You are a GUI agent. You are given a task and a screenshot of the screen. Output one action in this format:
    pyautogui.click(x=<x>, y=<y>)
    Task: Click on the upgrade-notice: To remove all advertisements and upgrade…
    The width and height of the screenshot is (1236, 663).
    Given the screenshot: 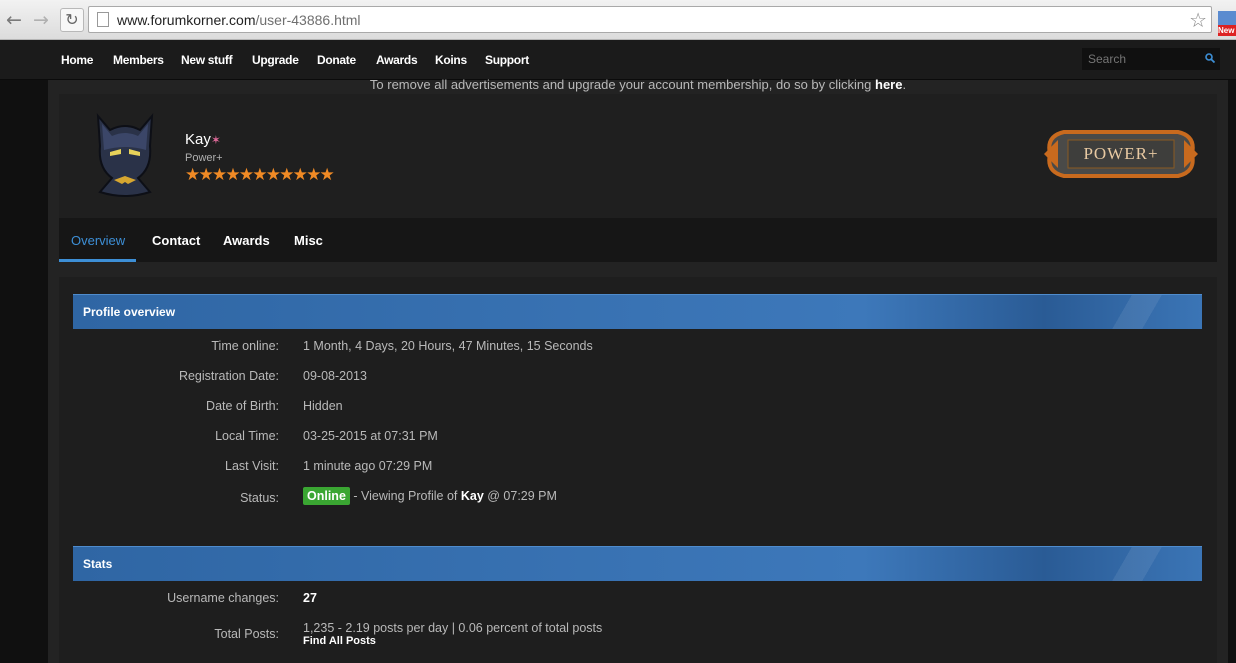 What is the action you would take?
    pyautogui.click(x=618, y=84)
    